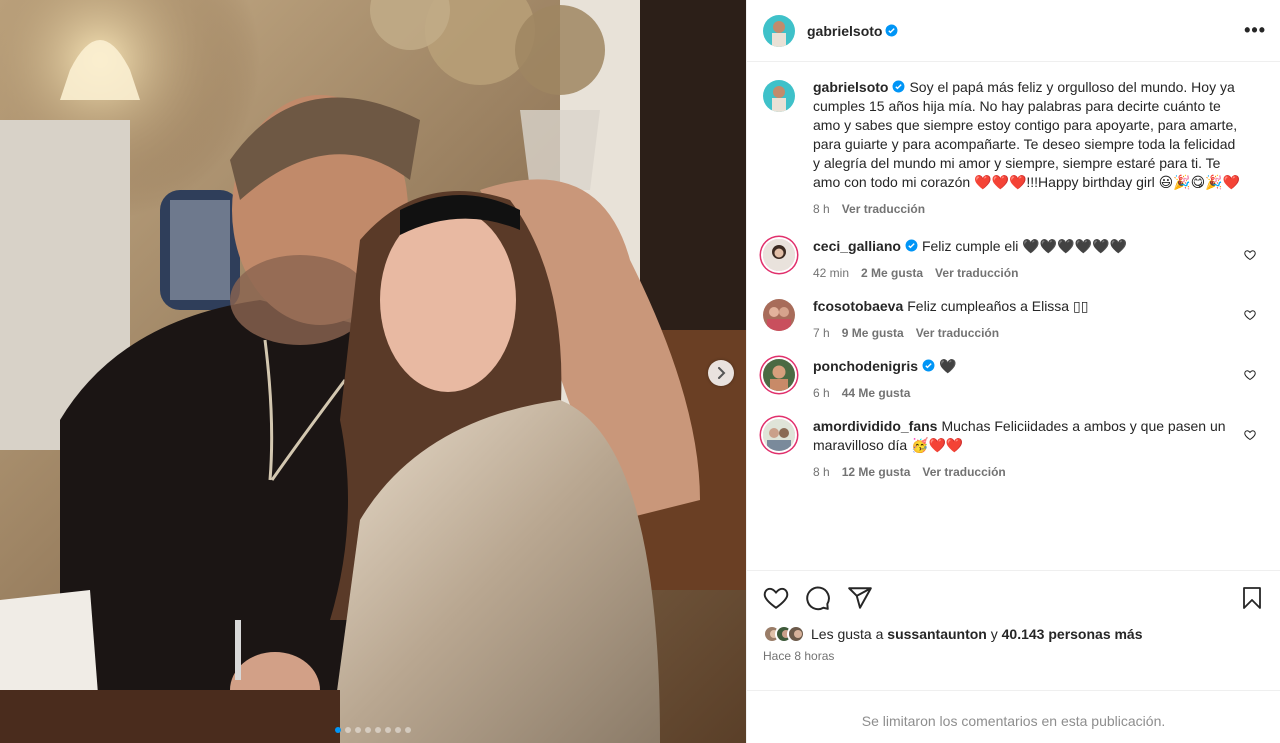  Describe the element at coordinates (821, 209) in the screenshot. I see `caption-time: 8 h` at that location.